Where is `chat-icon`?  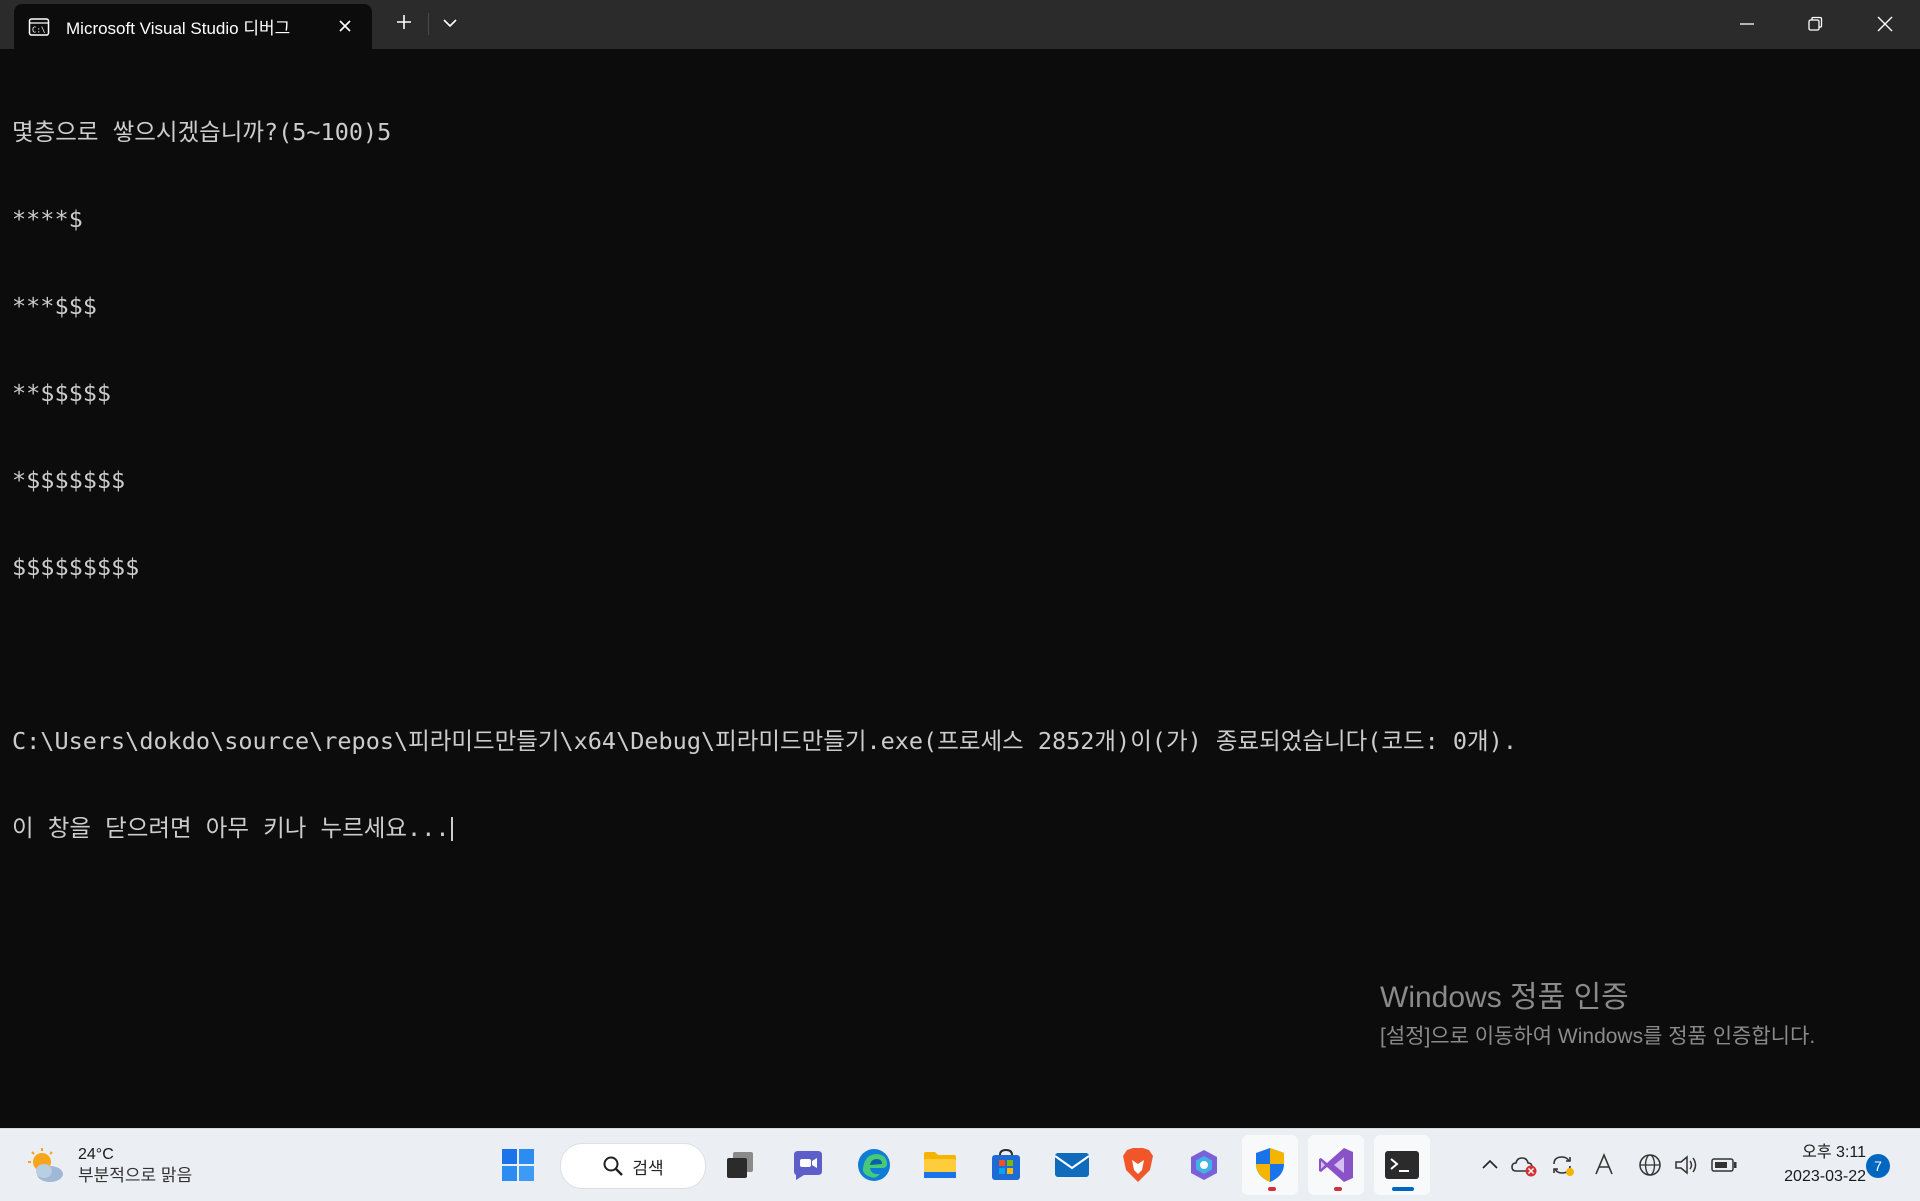 chat-icon is located at coordinates (808, 1165).